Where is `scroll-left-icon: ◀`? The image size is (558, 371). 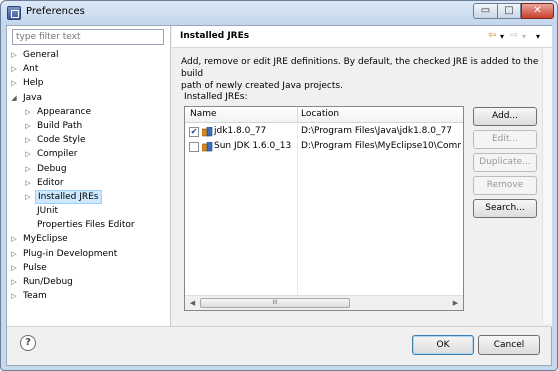 scroll-left-icon: ◀ is located at coordinates (192, 303).